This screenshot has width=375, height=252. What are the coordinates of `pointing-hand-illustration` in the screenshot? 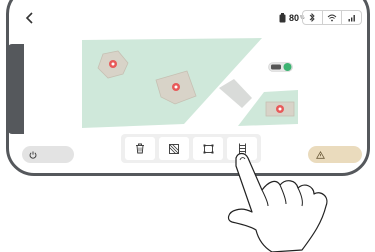 It's located at (277, 202).